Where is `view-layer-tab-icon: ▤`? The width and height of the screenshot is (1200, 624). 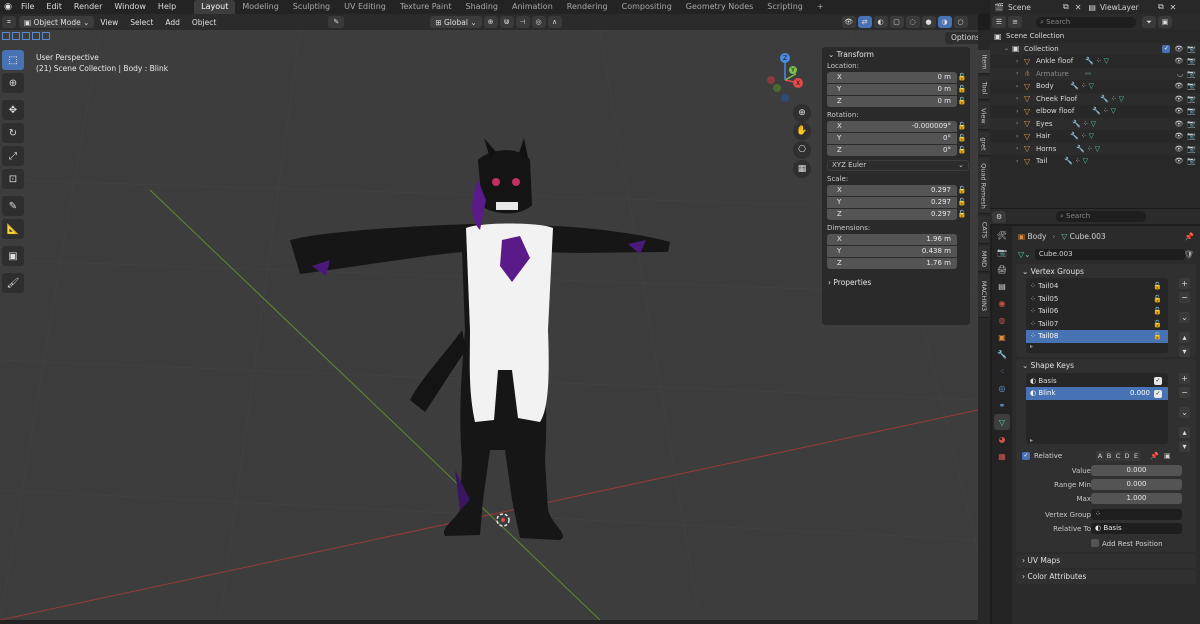
view-layer-tab-icon: ▤ is located at coordinates (1002, 286).